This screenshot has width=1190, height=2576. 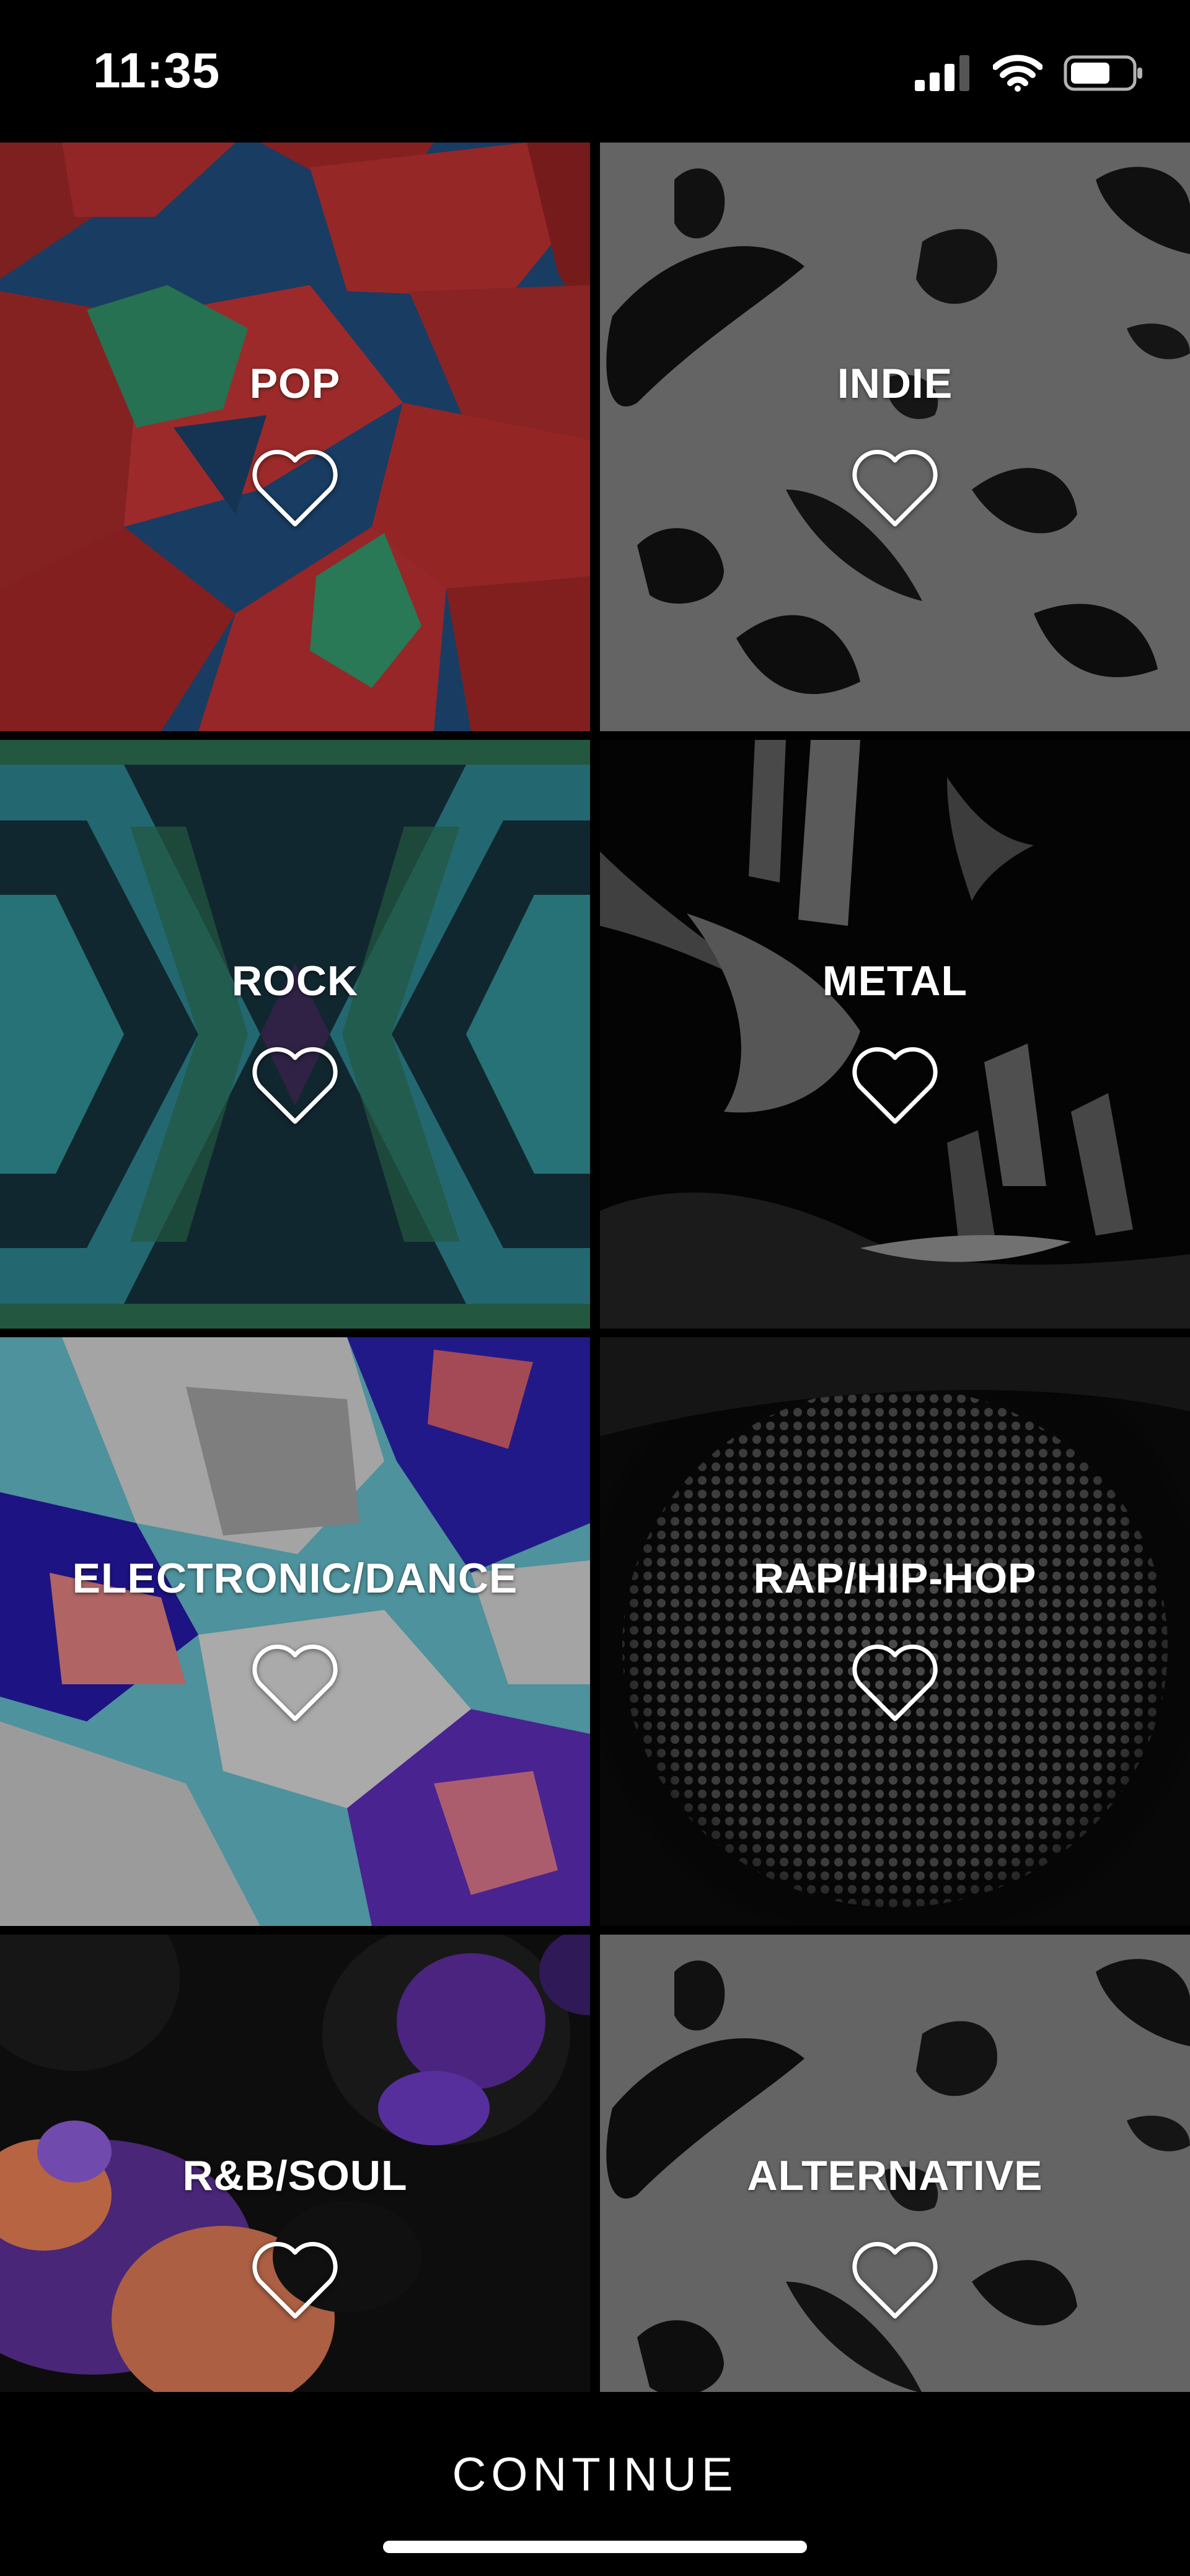 What do you see at coordinates (595, 2475) in the screenshot?
I see `continue-button: CONTINUE` at bounding box center [595, 2475].